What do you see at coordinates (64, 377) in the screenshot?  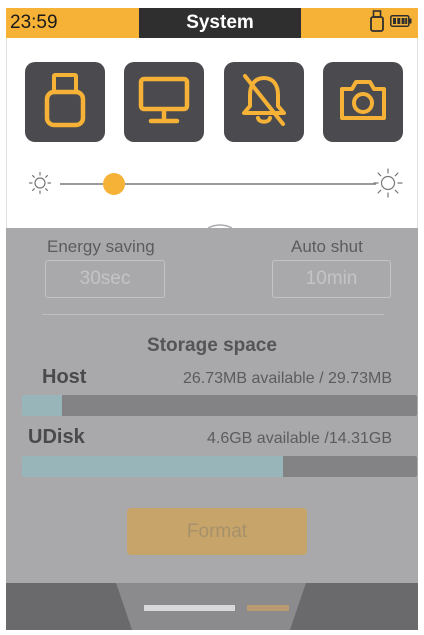 I see `host-storage-name: Host` at bounding box center [64, 377].